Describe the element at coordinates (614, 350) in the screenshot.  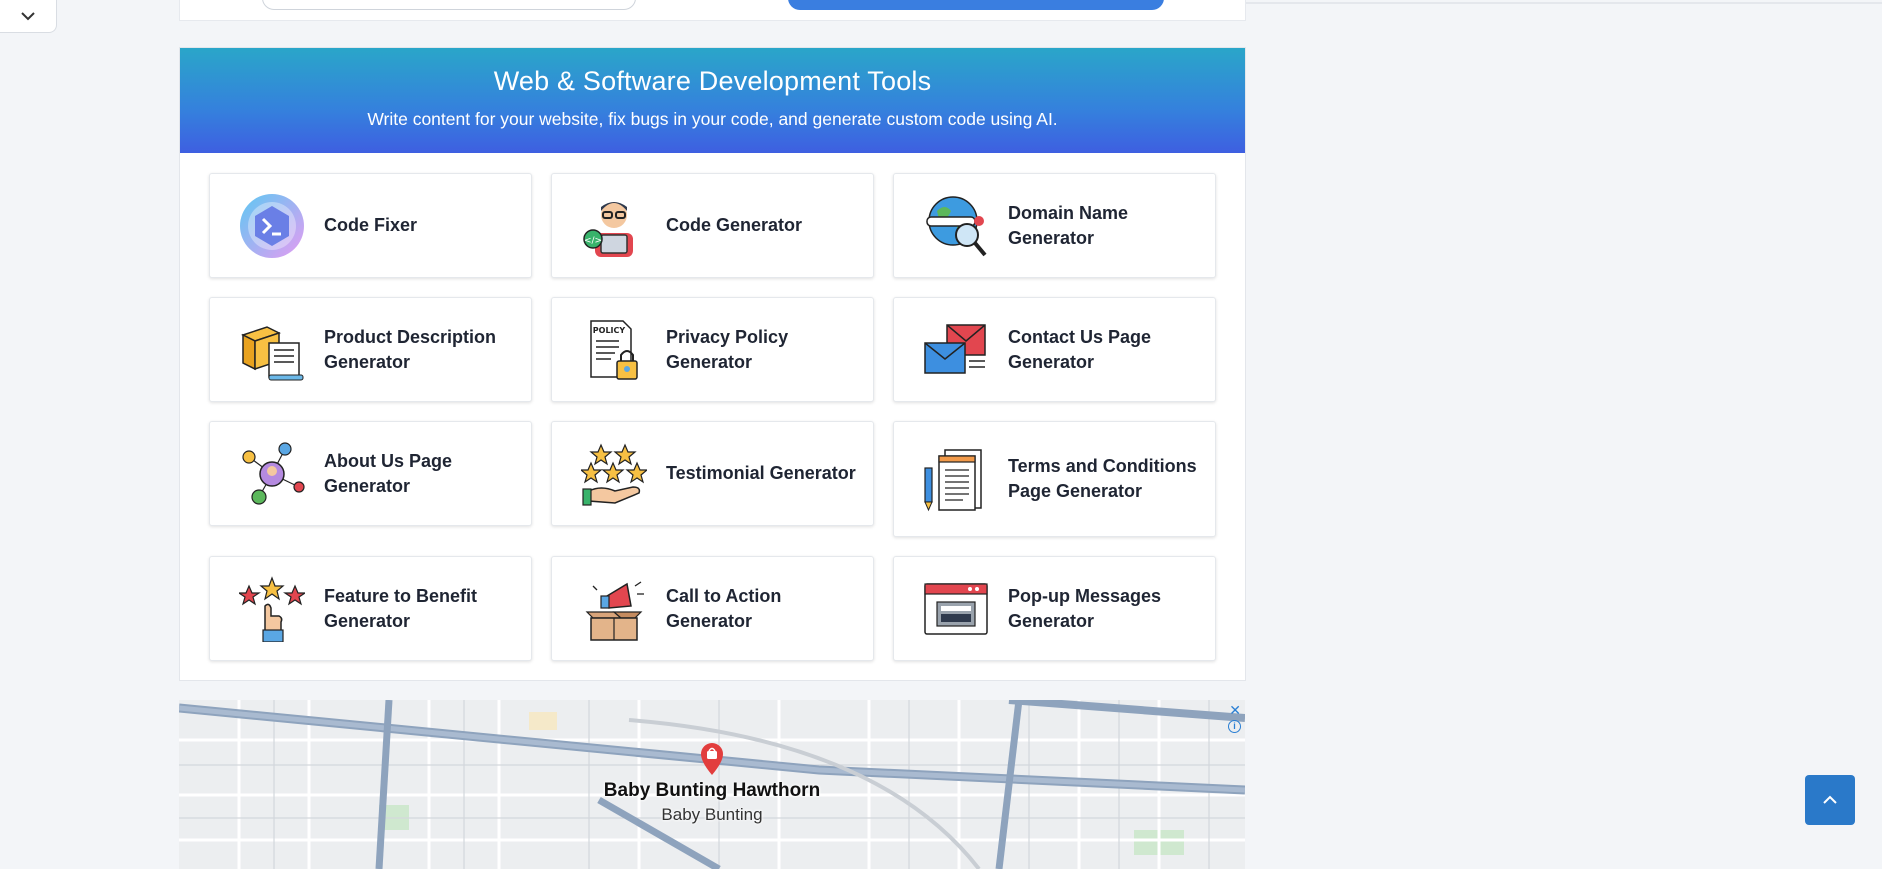
I see `policy-lock-icon: POLICY` at that location.